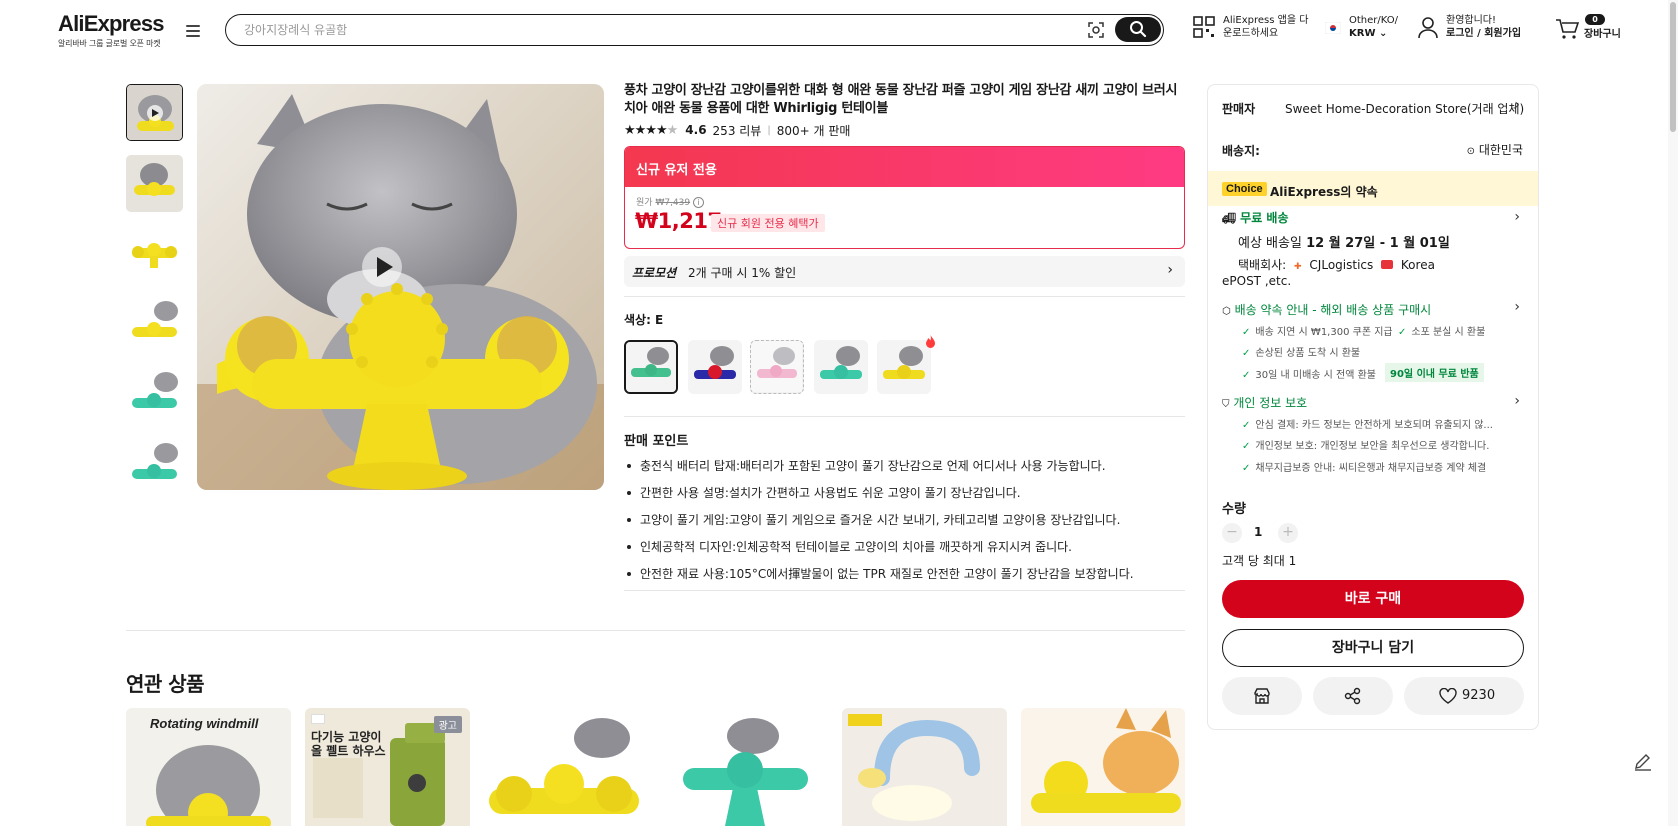  I want to click on seller-name-link: Sweet Home-Decoration Store(거래 업체), so click(1404, 108).